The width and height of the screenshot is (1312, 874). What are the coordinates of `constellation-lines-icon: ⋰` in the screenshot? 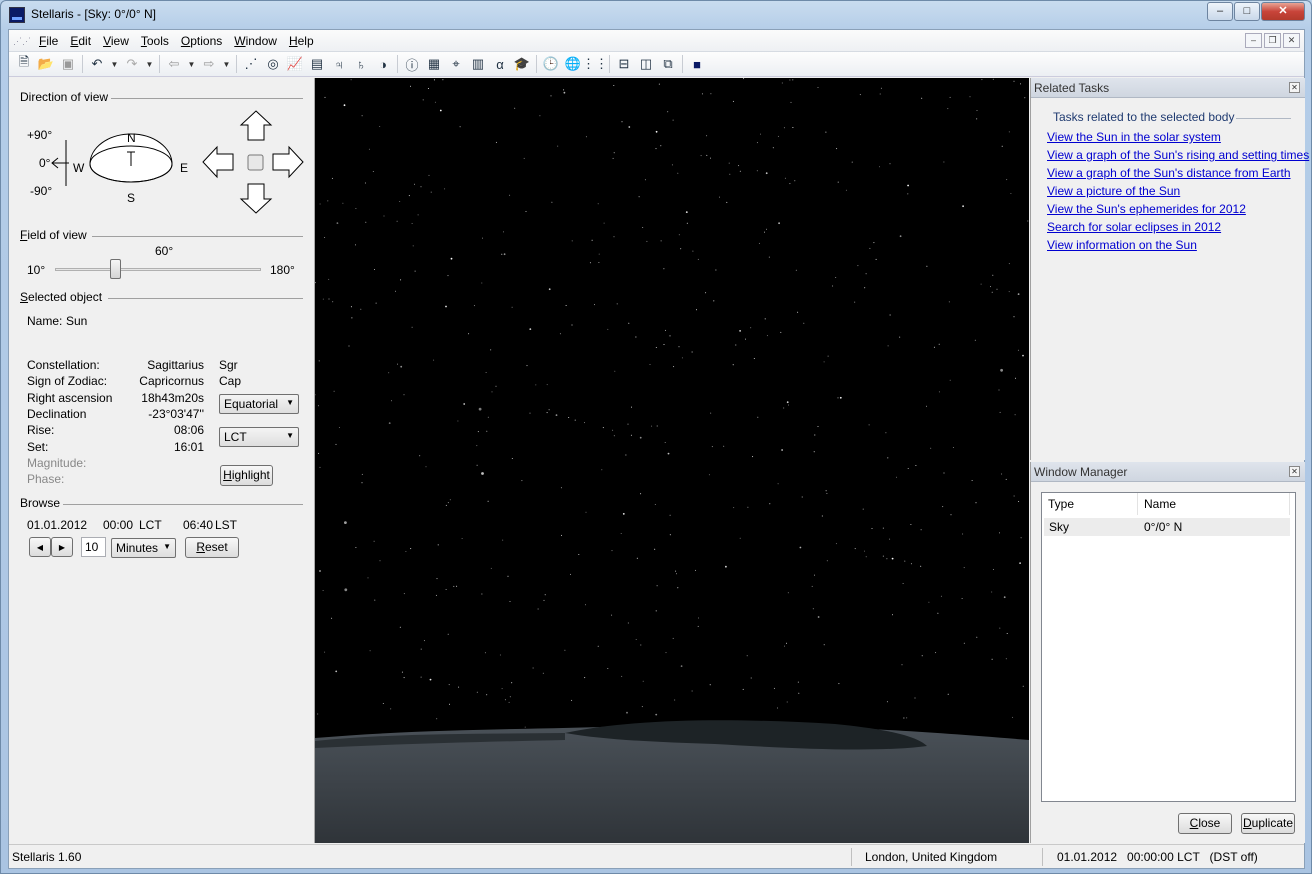 It's located at (251, 64).